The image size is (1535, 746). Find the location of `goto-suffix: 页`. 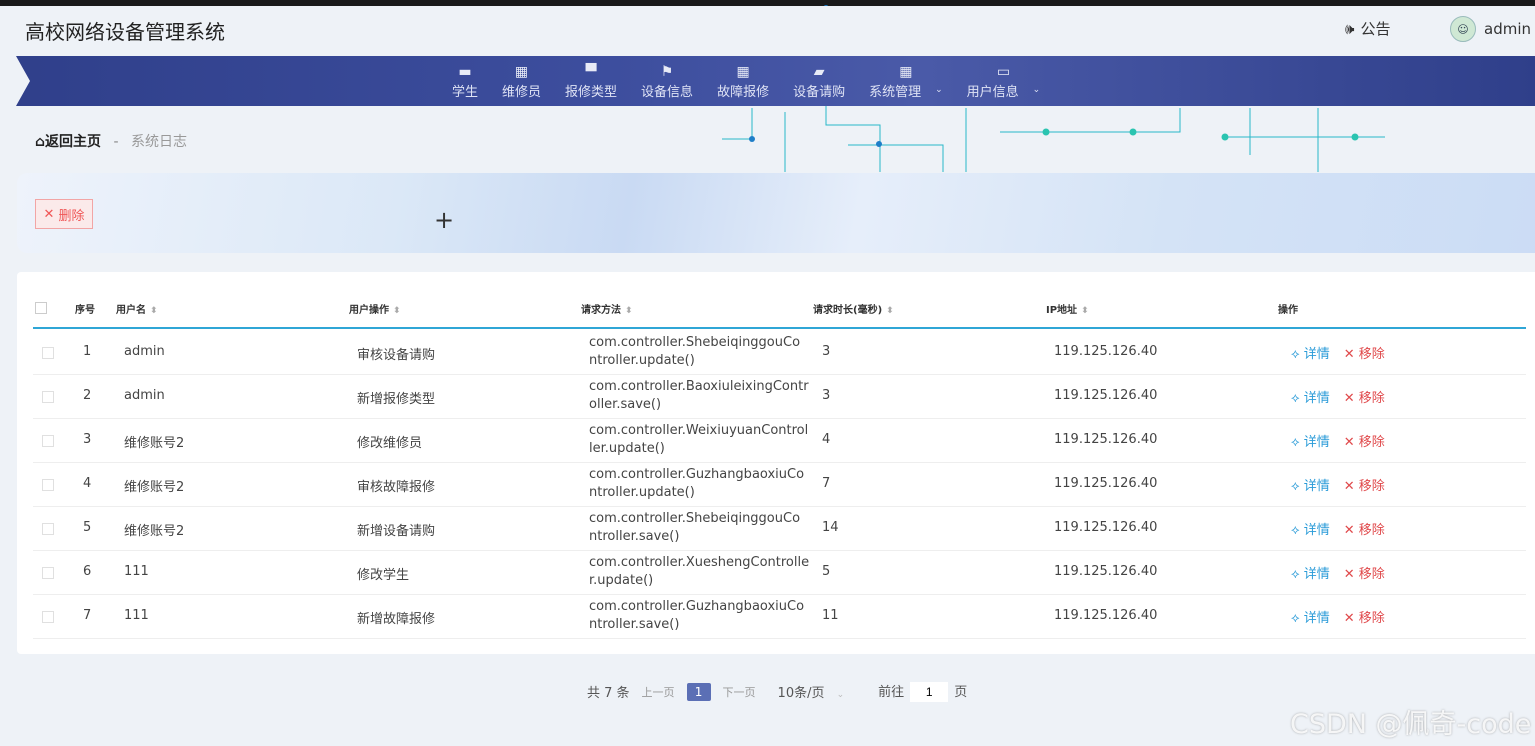

goto-suffix: 页 is located at coordinates (961, 692).